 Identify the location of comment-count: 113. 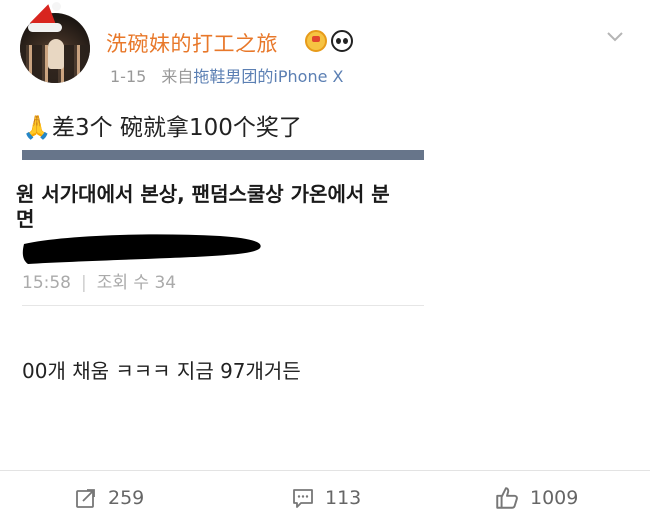
(343, 498).